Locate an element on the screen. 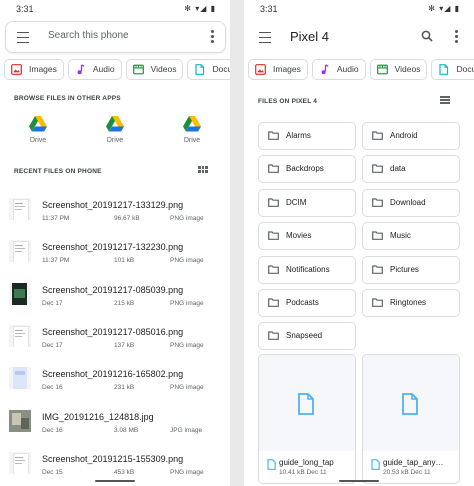 The height and width of the screenshot is (486, 474). folder-download: Download is located at coordinates (411, 202).